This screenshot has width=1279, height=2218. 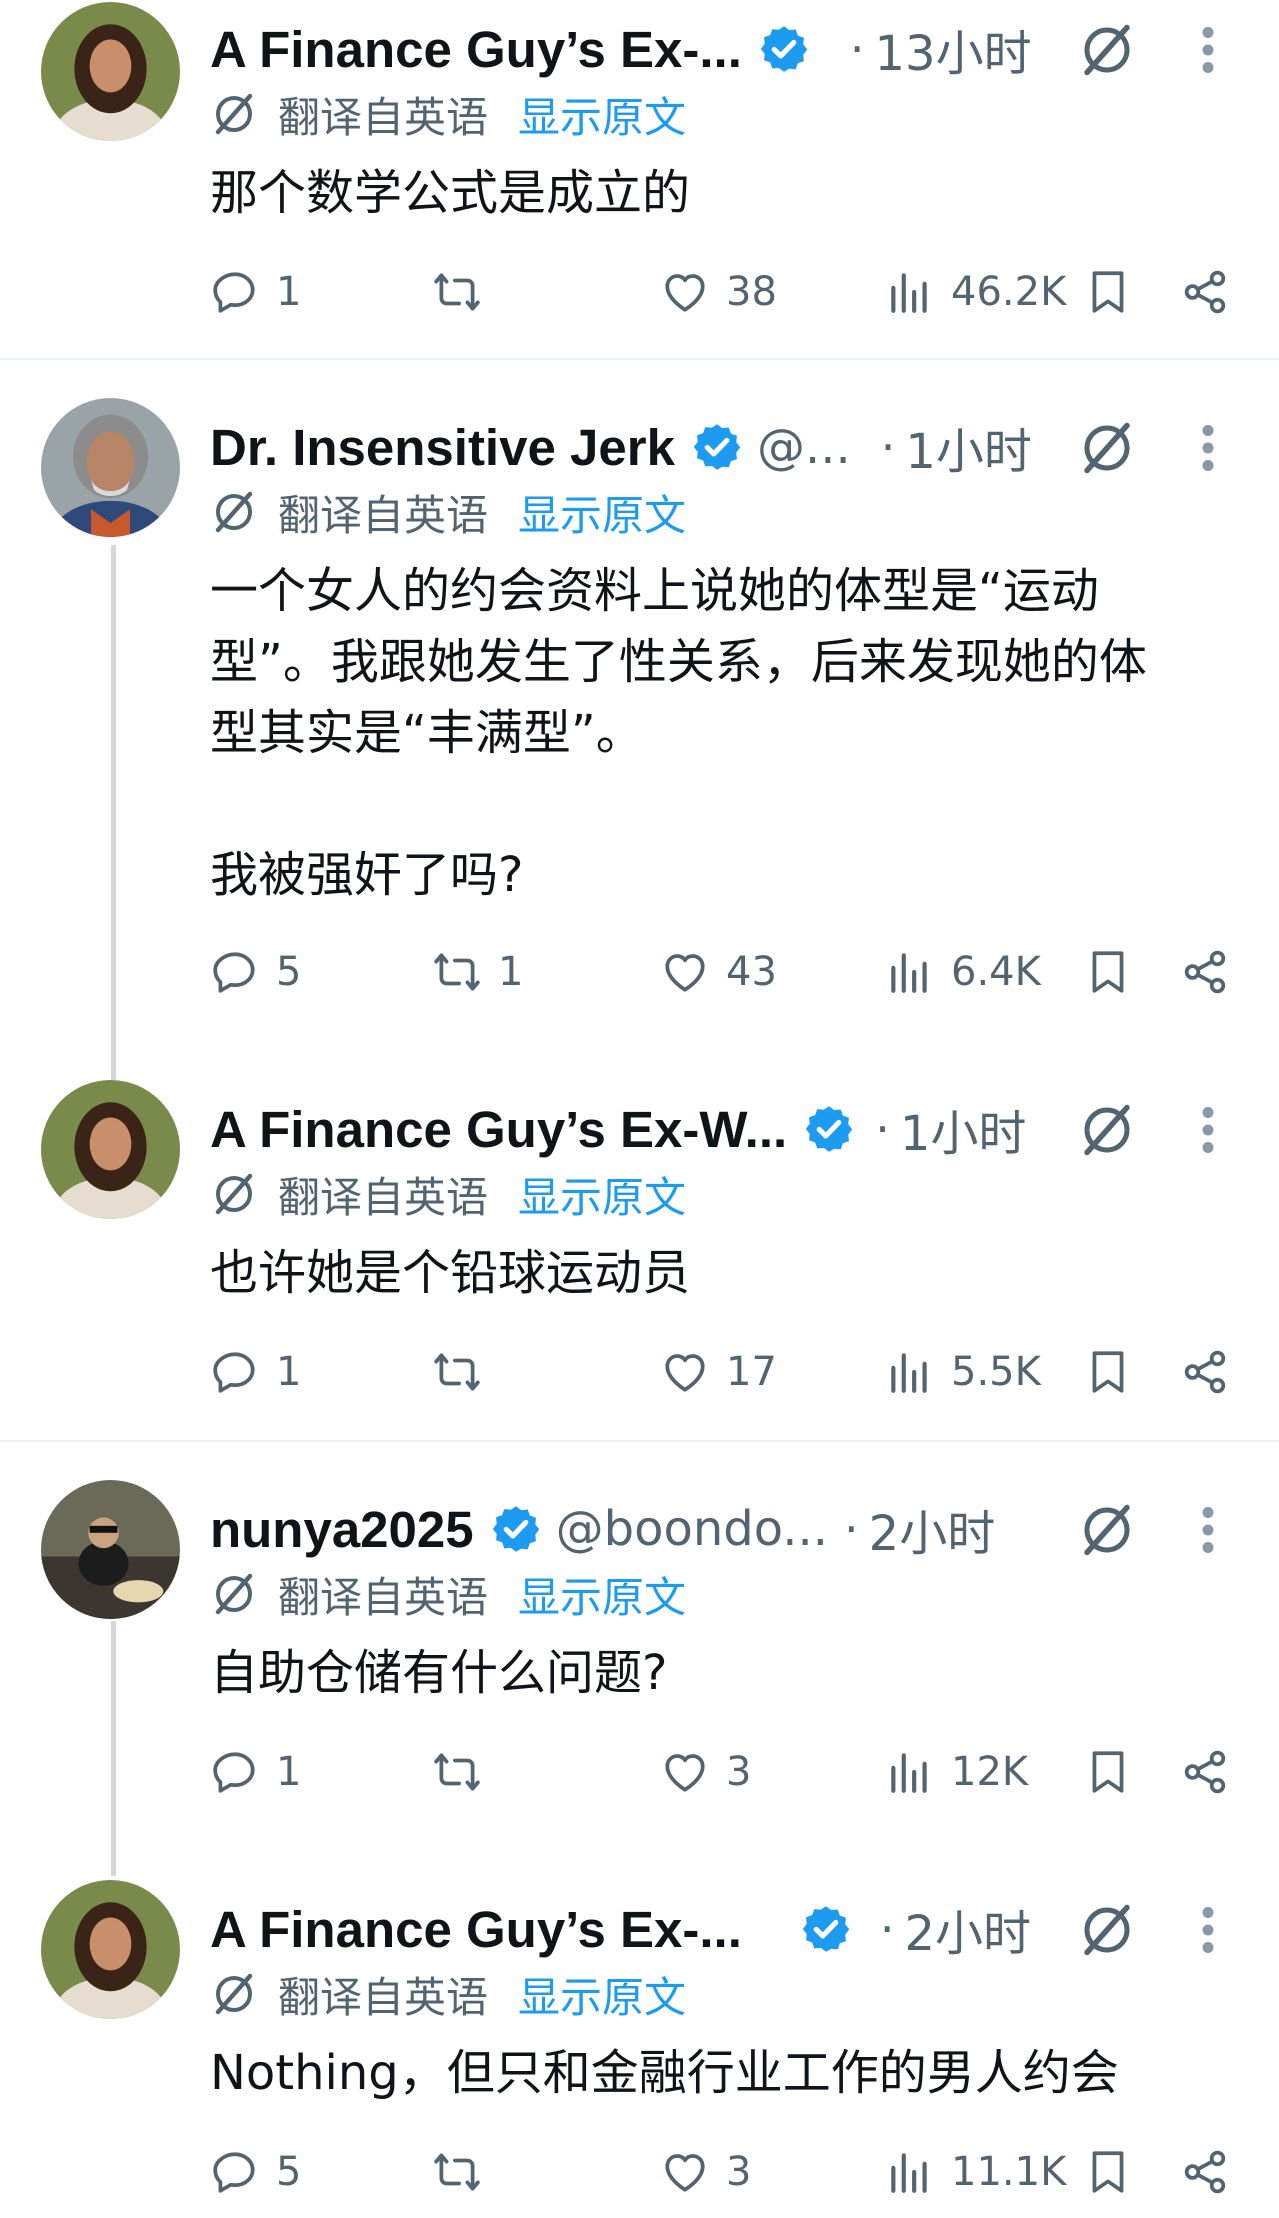 What do you see at coordinates (718, 972) in the screenshot?
I see `like-button: 43` at bounding box center [718, 972].